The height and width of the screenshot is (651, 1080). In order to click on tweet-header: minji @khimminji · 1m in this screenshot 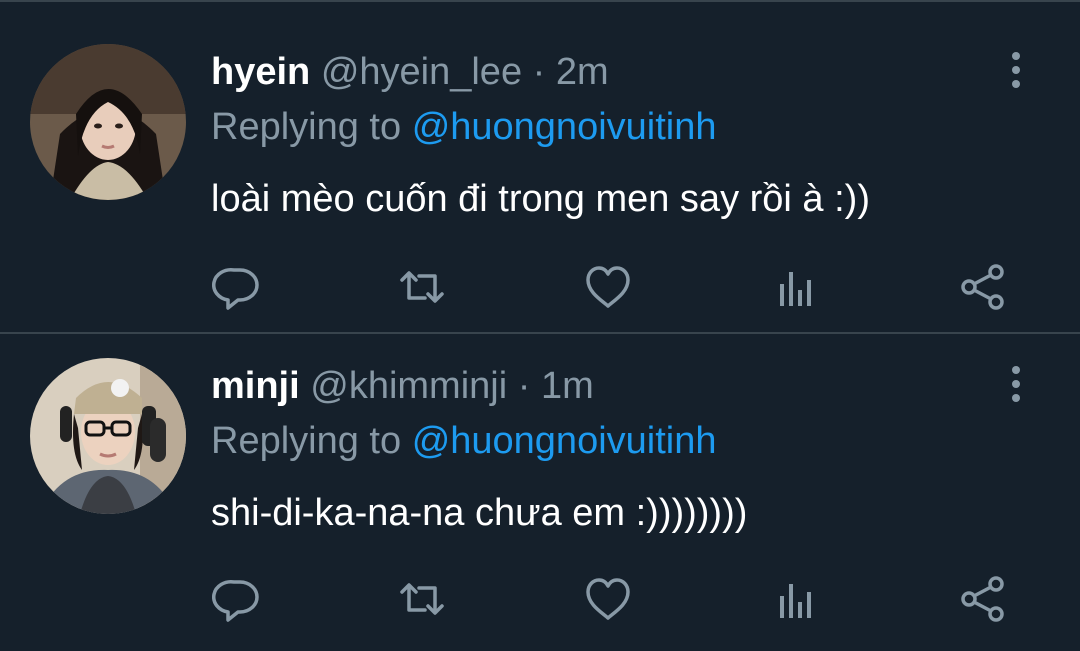, I will do `click(402, 386)`.